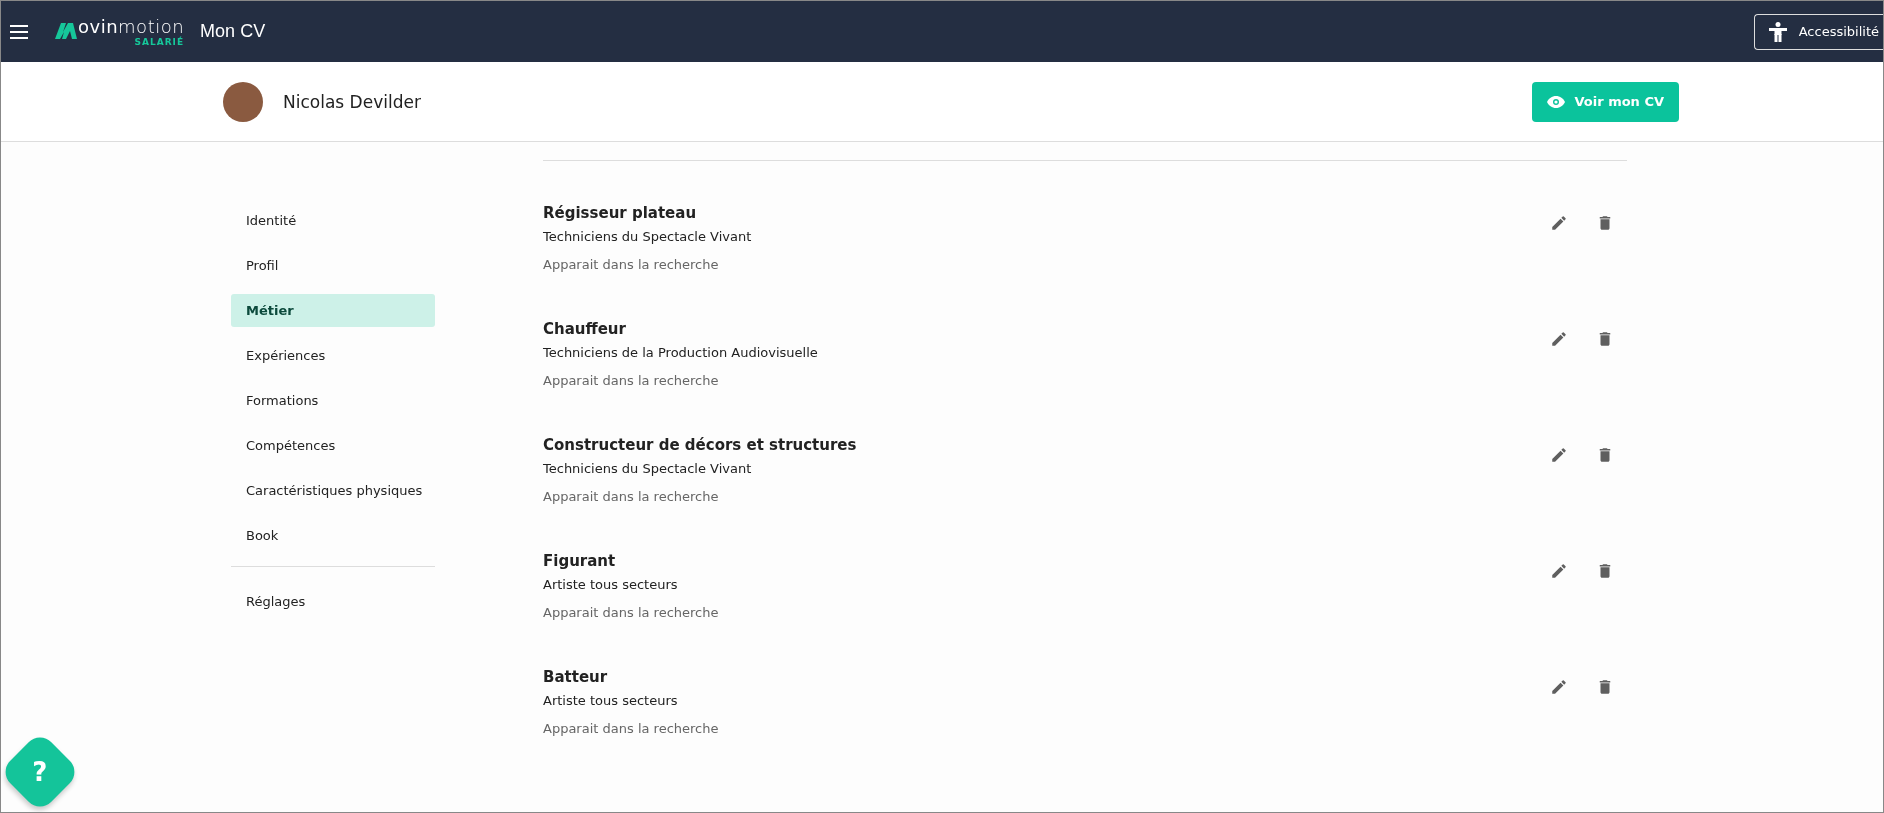  Describe the element at coordinates (620, 213) in the screenshot. I see `job-title: Régisseur plateau` at that location.